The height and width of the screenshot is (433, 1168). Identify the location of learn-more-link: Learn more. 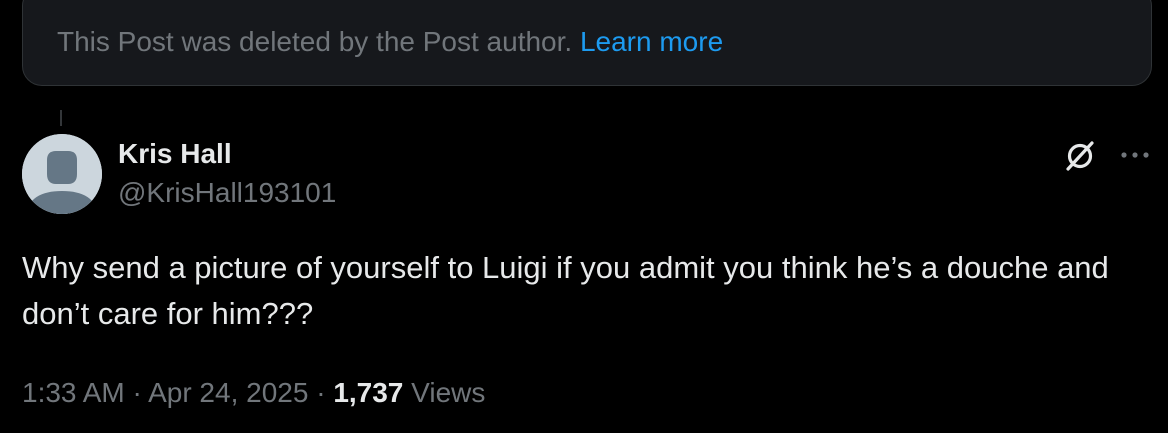
(651, 41).